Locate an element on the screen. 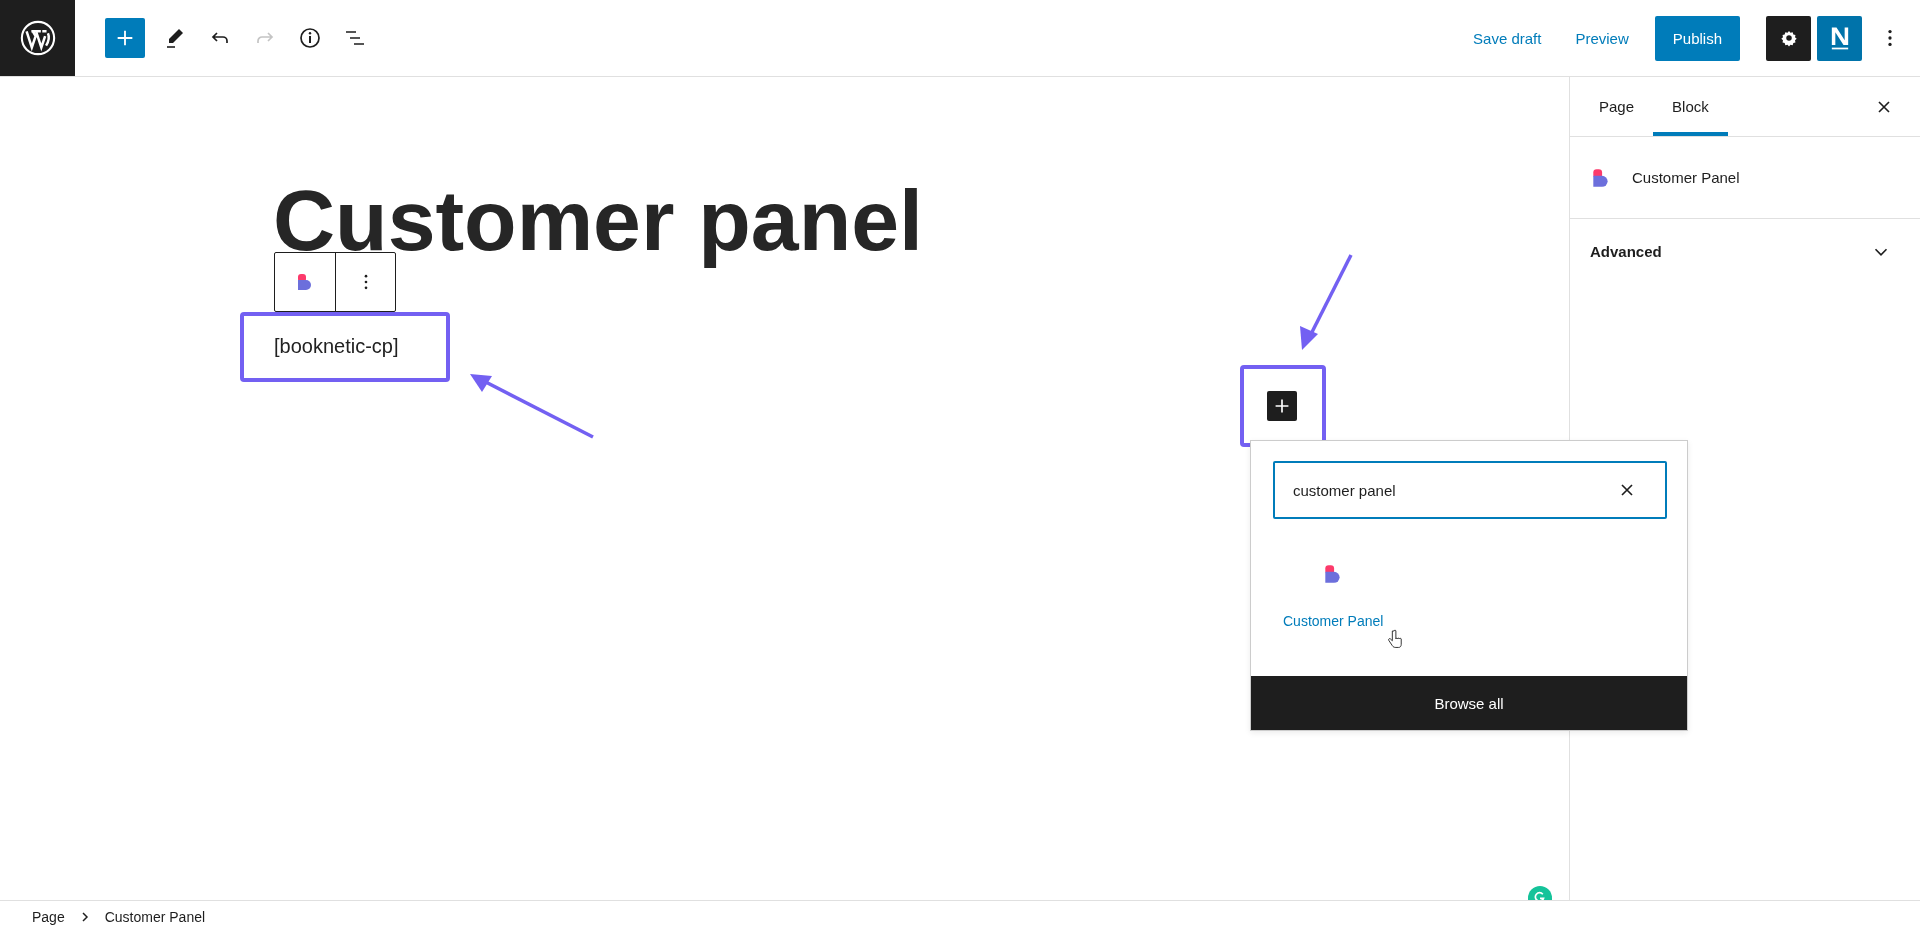 Image resolution: width=1920 pixels, height=932 pixels. hand-cursor-icon is located at coordinates (1395, 639).